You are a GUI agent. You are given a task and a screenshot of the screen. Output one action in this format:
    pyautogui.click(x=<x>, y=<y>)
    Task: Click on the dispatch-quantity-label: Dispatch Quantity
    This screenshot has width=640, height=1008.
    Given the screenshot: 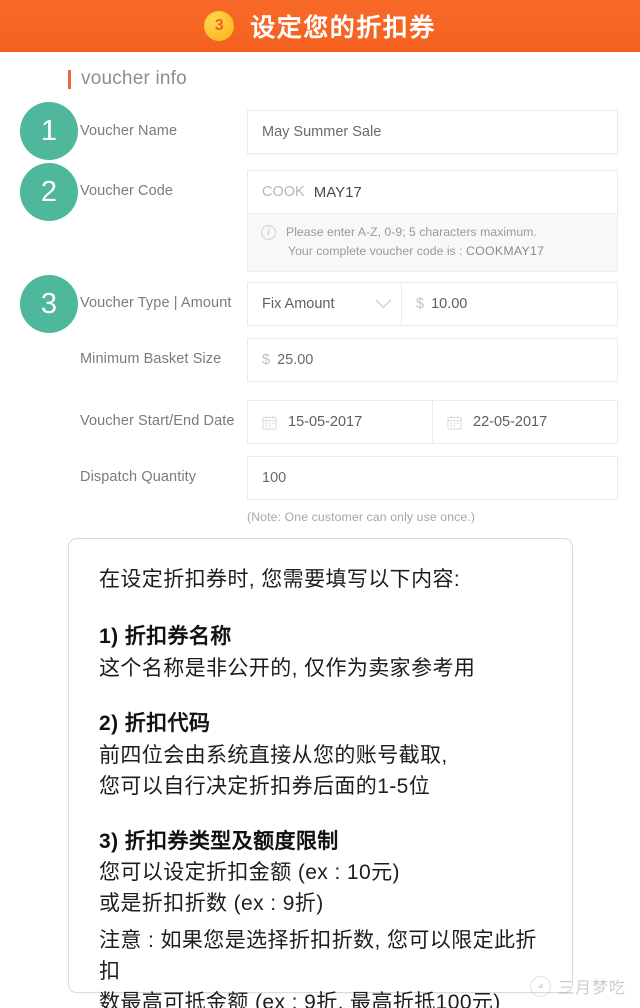 What is the action you would take?
    pyautogui.click(x=138, y=477)
    